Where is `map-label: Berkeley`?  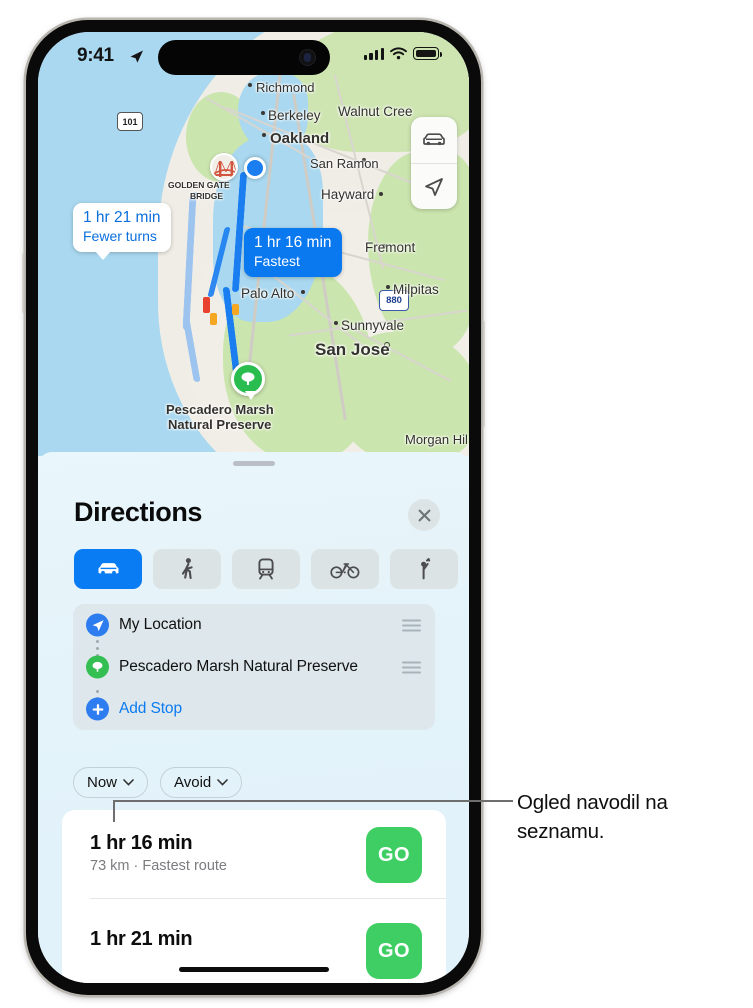 map-label: Berkeley is located at coordinates (294, 115).